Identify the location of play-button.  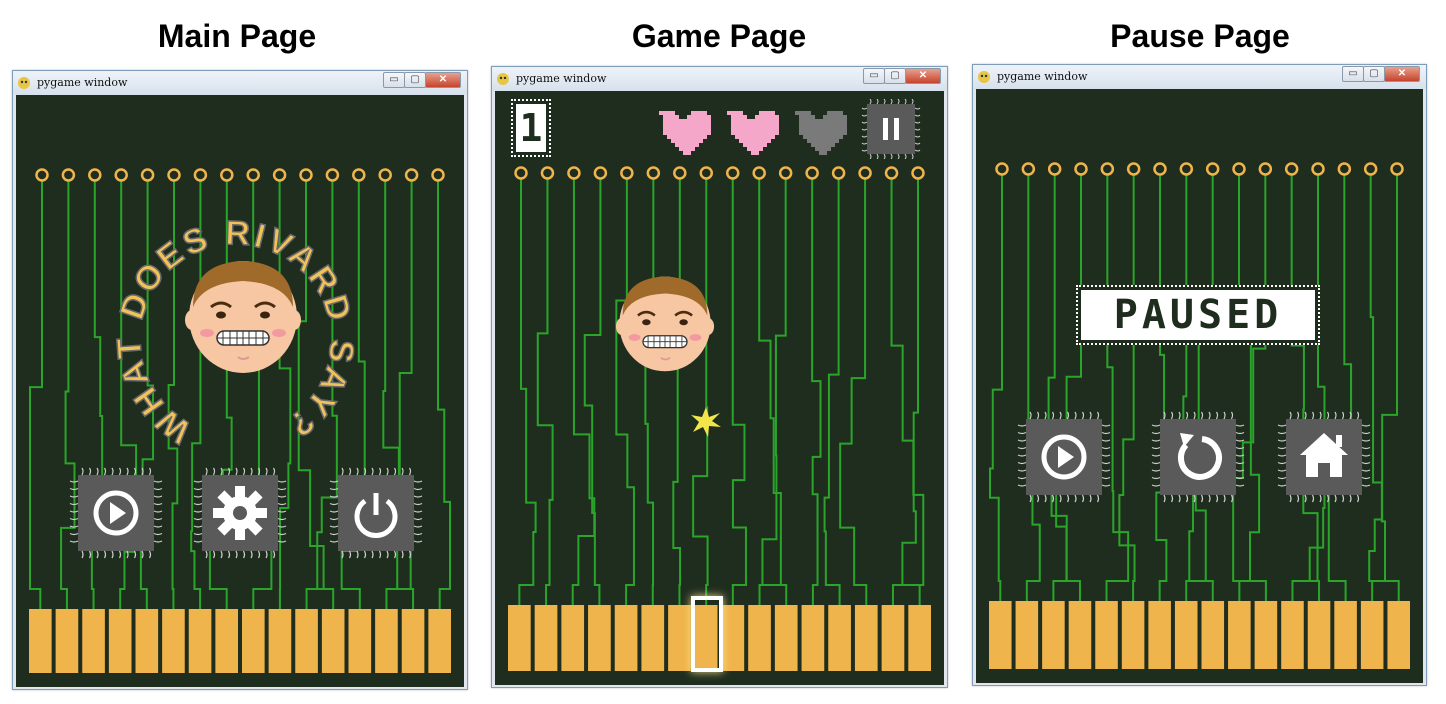
(116, 513).